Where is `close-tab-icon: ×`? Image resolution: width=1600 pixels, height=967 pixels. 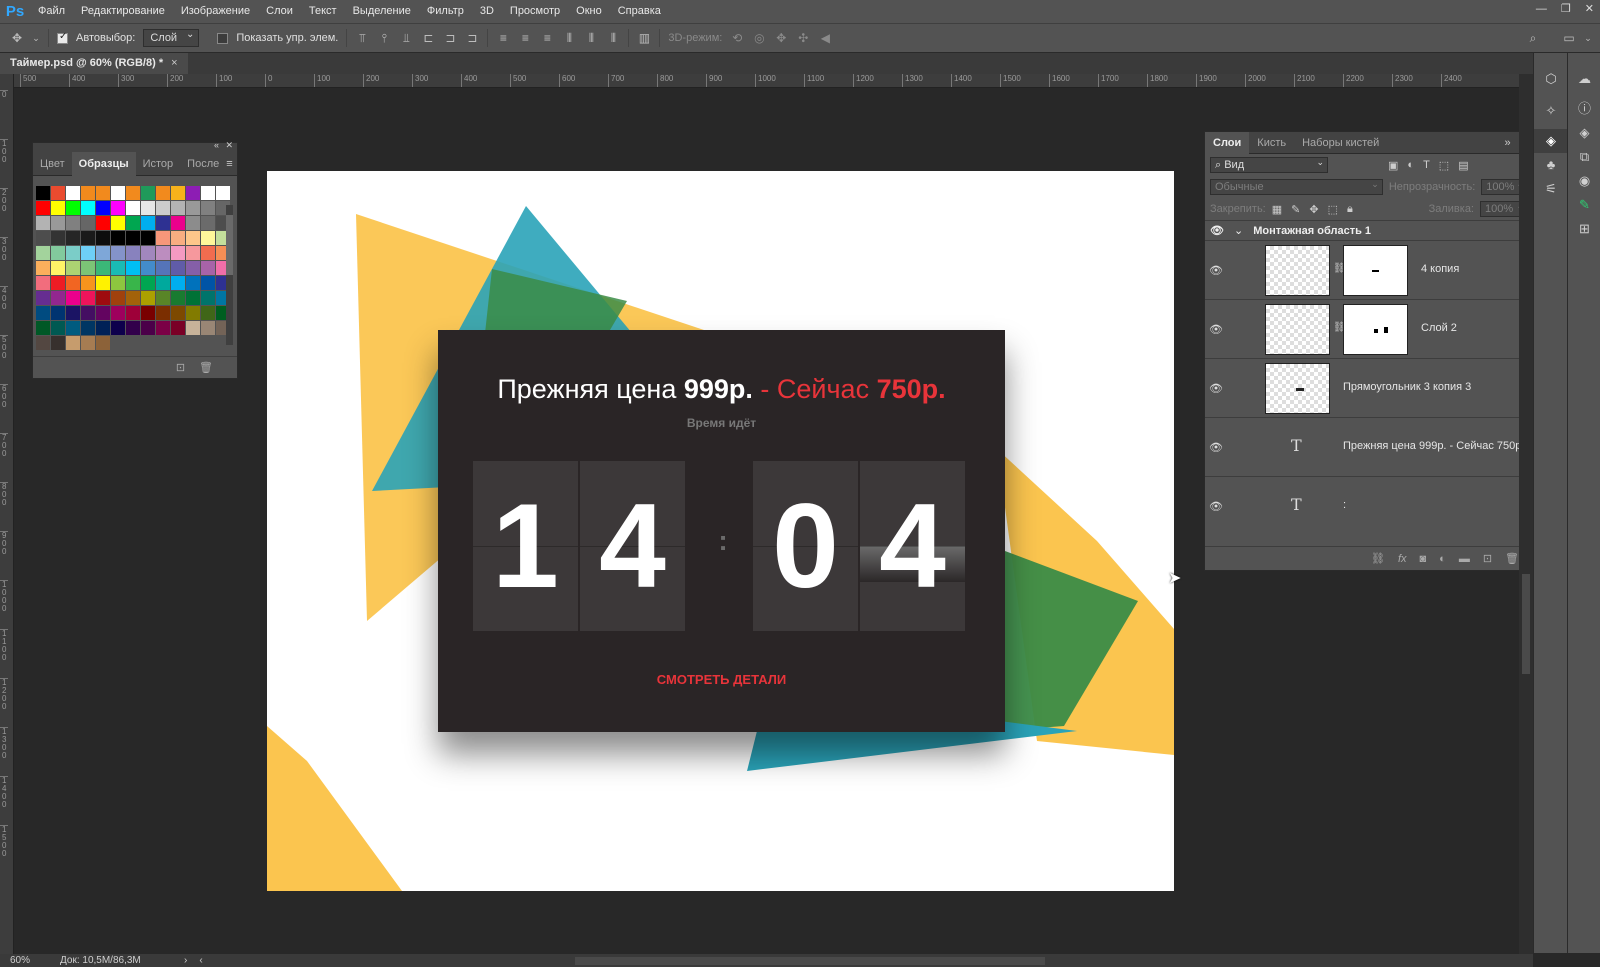 close-tab-icon: × is located at coordinates (174, 63).